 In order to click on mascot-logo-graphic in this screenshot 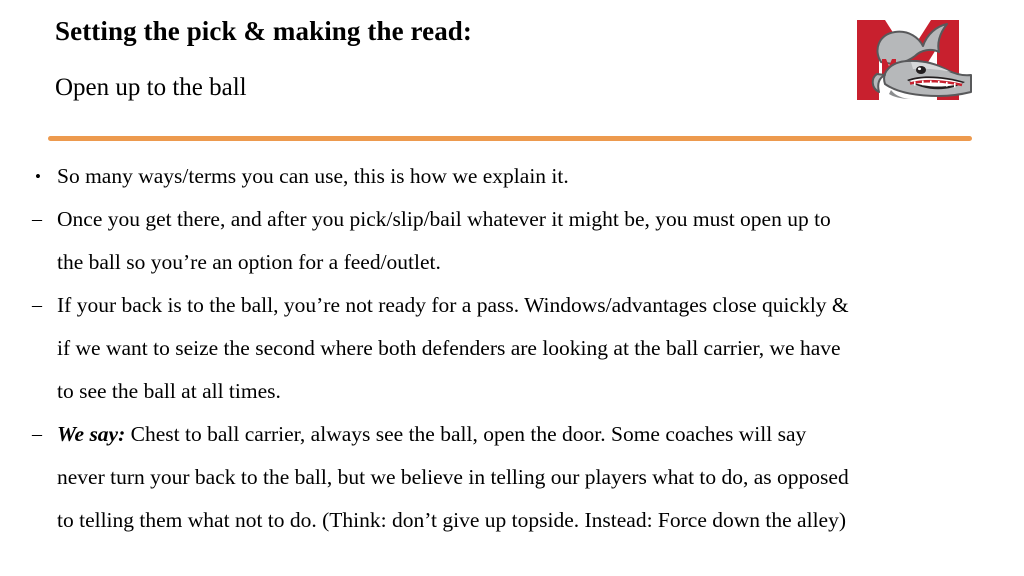, I will do `click(914, 60)`.